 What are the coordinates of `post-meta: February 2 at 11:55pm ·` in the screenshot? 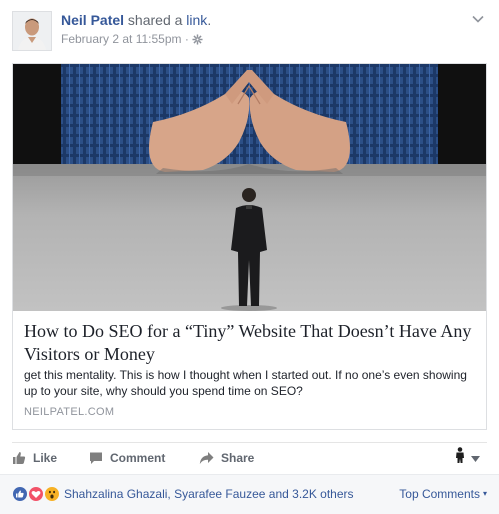 It's located at (132, 40).